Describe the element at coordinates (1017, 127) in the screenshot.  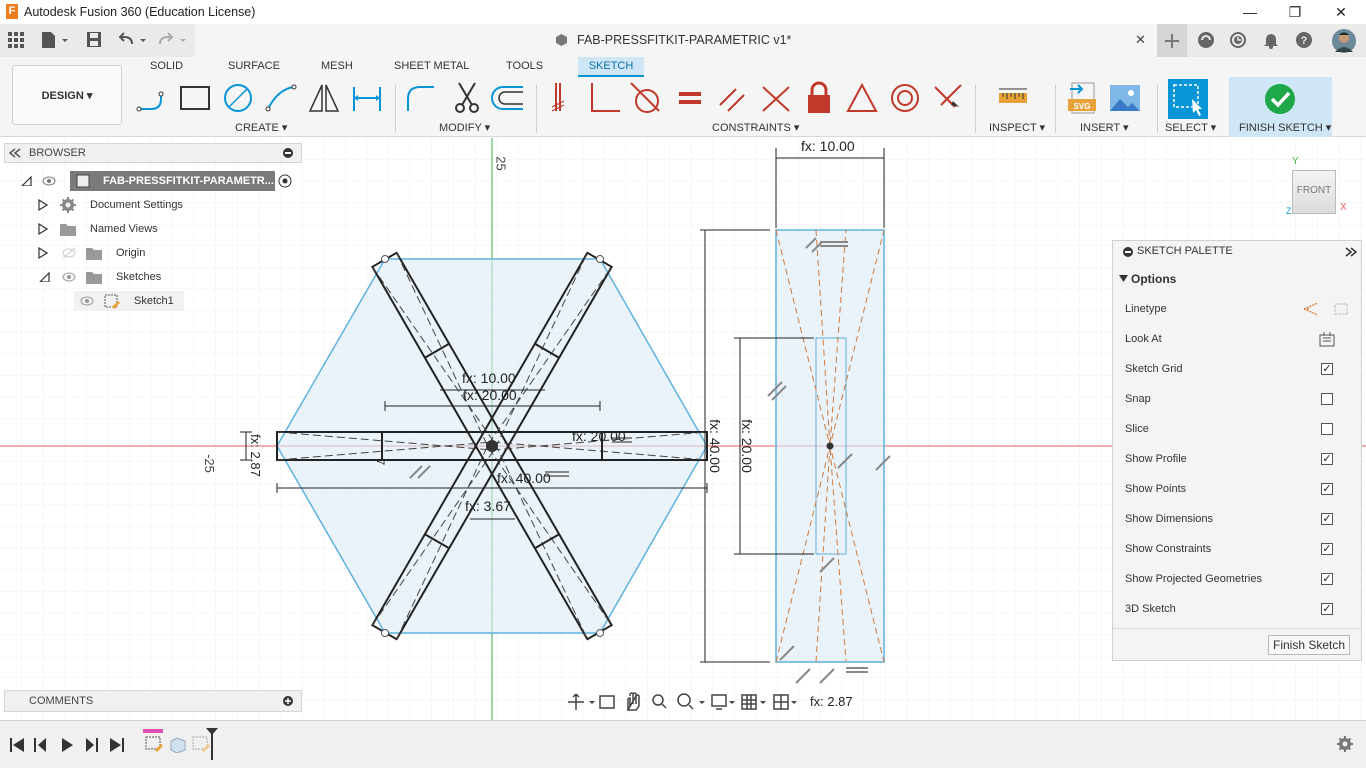
I see `inspect-menu: INSPECT ▾` at that location.